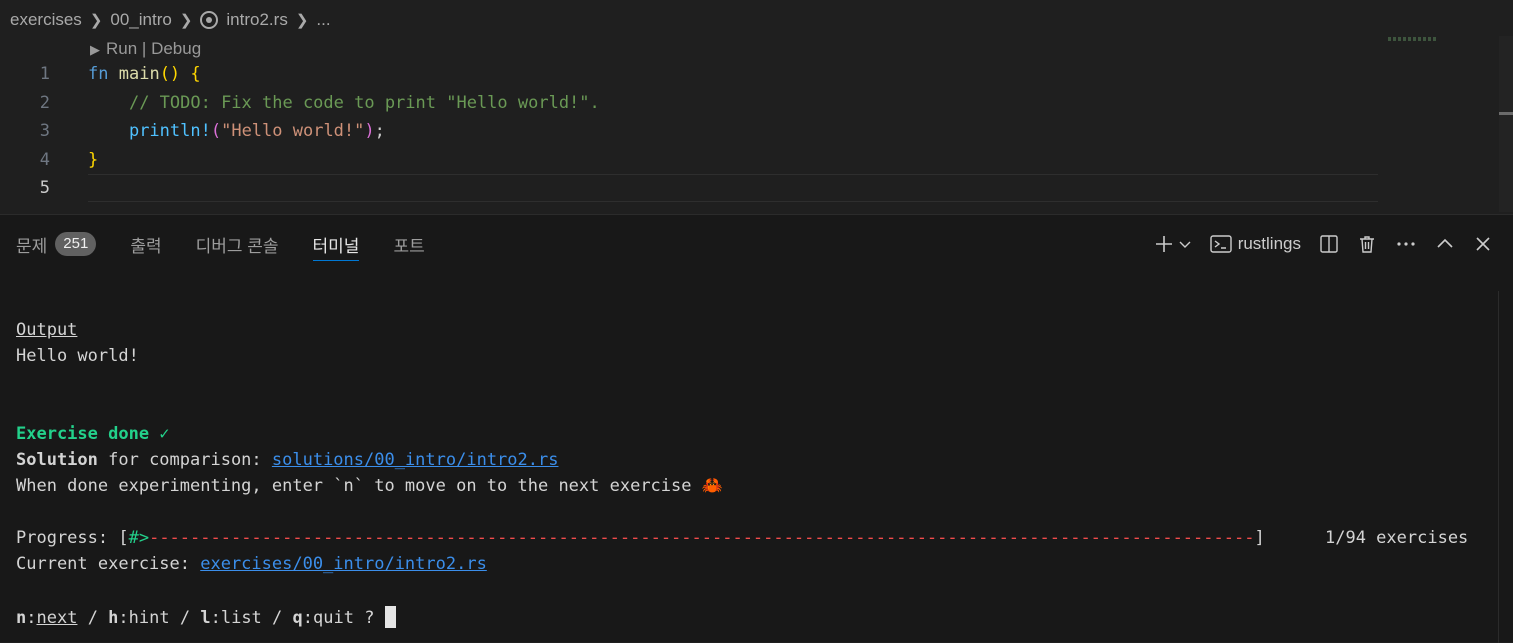 The image size is (1513, 643). I want to click on terminal-instance: rustlings, so click(1255, 244).